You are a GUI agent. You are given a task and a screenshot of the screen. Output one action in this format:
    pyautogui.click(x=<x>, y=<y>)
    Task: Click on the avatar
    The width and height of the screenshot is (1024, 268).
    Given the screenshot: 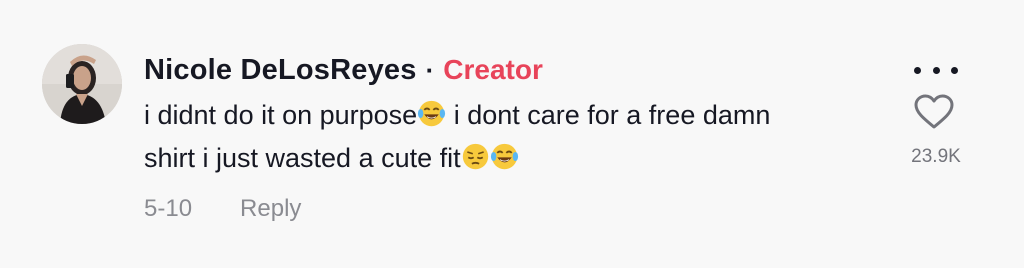 What is the action you would take?
    pyautogui.click(x=82, y=84)
    